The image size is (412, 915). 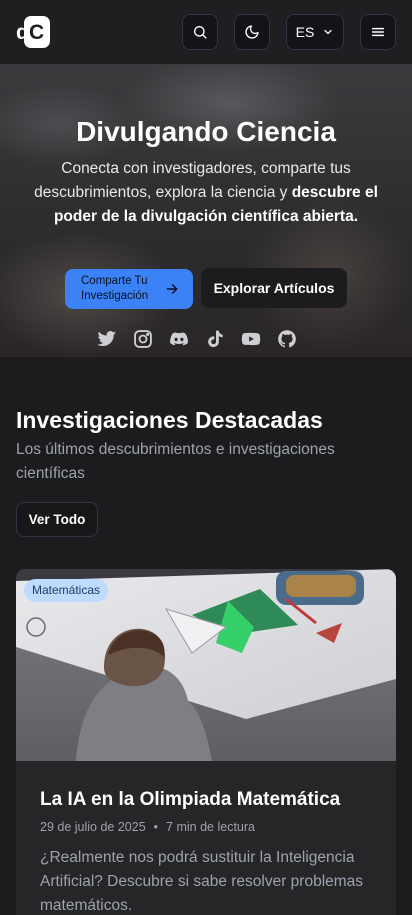 What do you see at coordinates (169, 420) in the screenshot?
I see `featured-title: Investigaciones Destacadas` at bounding box center [169, 420].